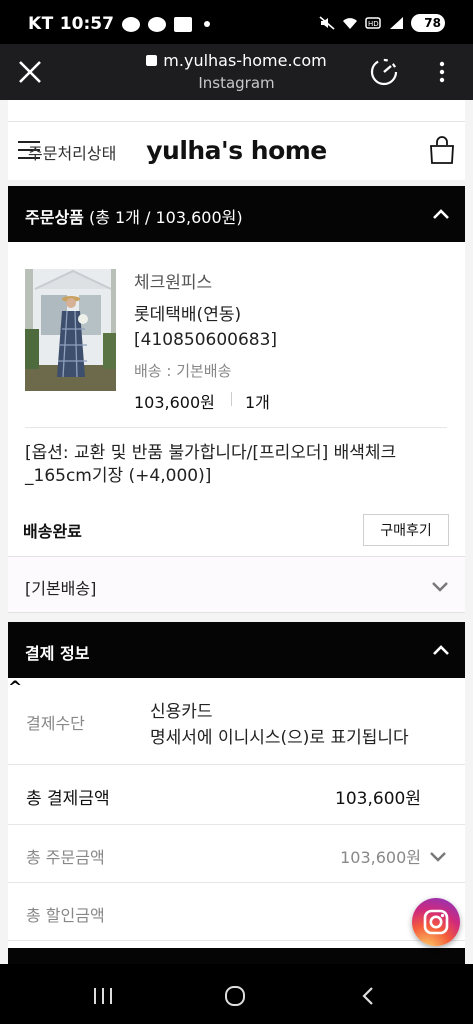 The width and height of the screenshot is (473, 1024). I want to click on home-icon, so click(235, 996).